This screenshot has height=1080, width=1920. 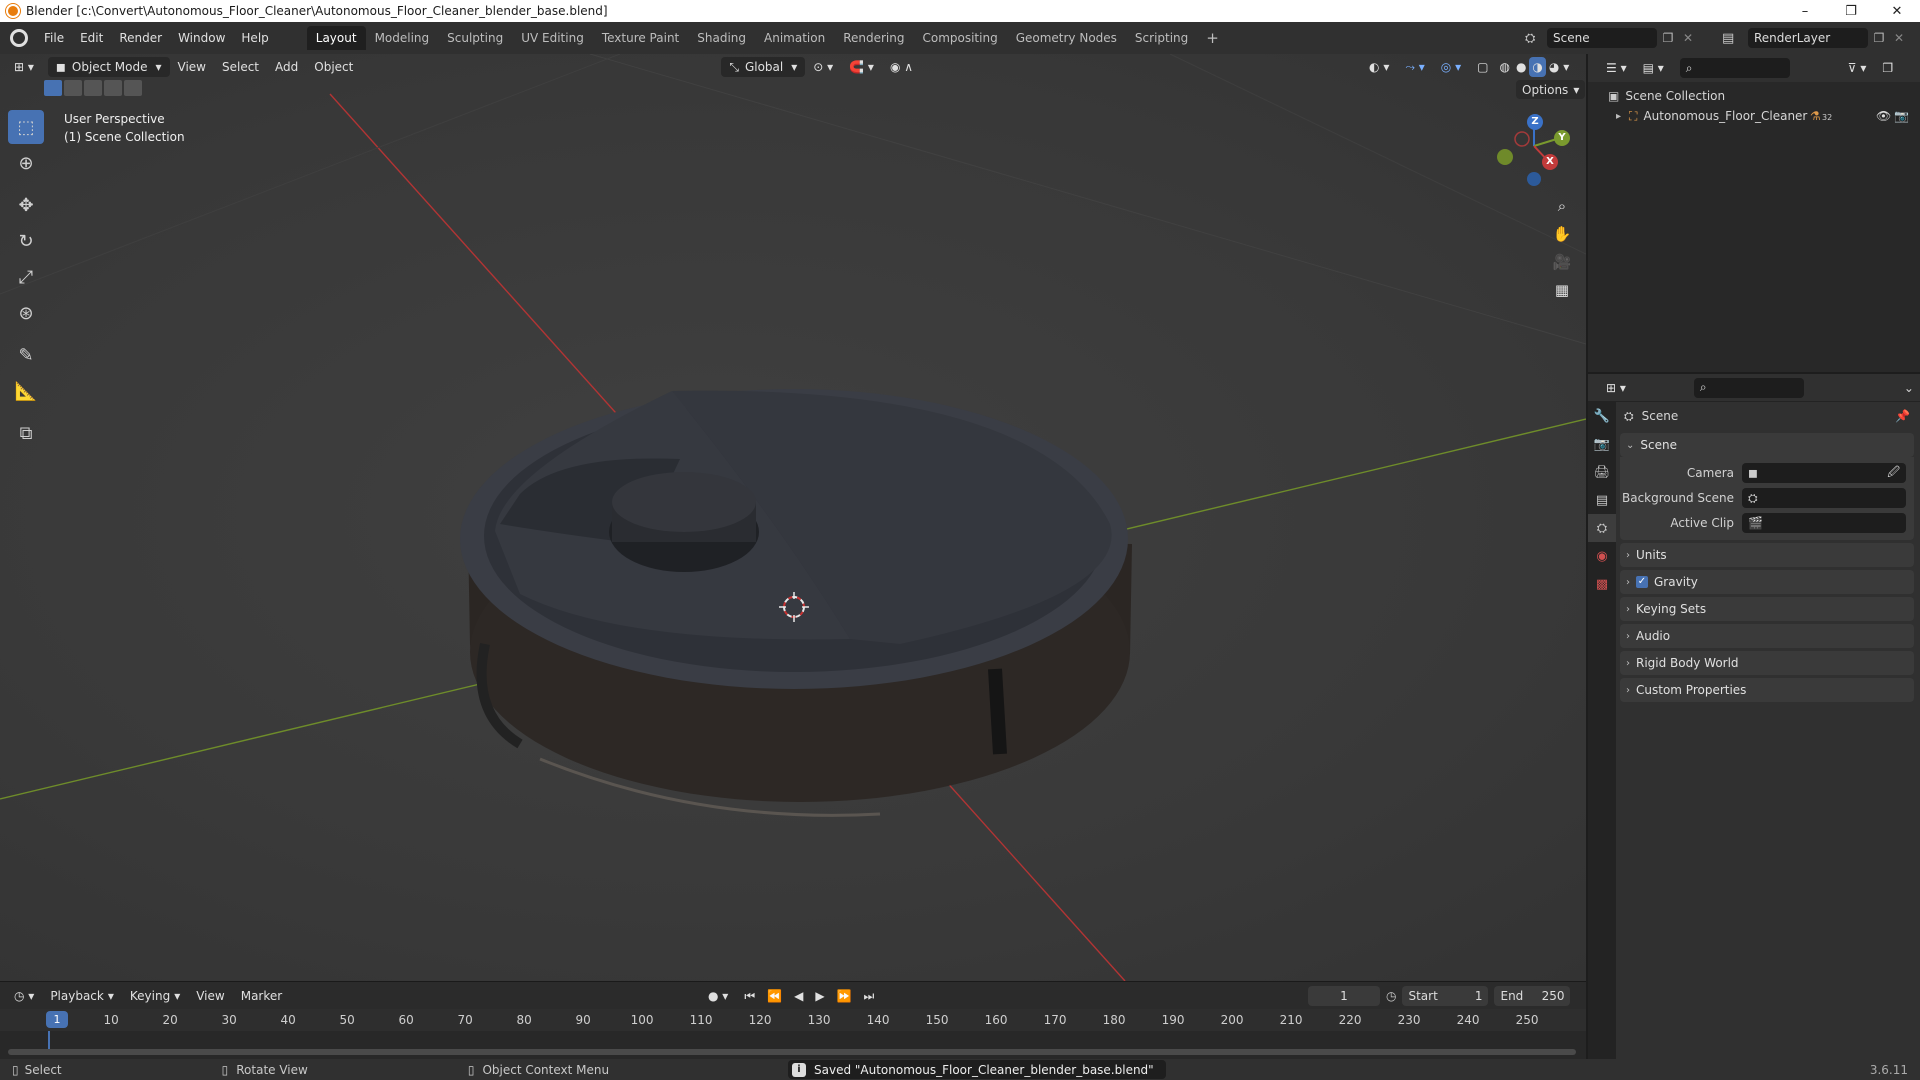 What do you see at coordinates (1602, 500) in the screenshot?
I see `tab-view-layer-icon: ▤` at bounding box center [1602, 500].